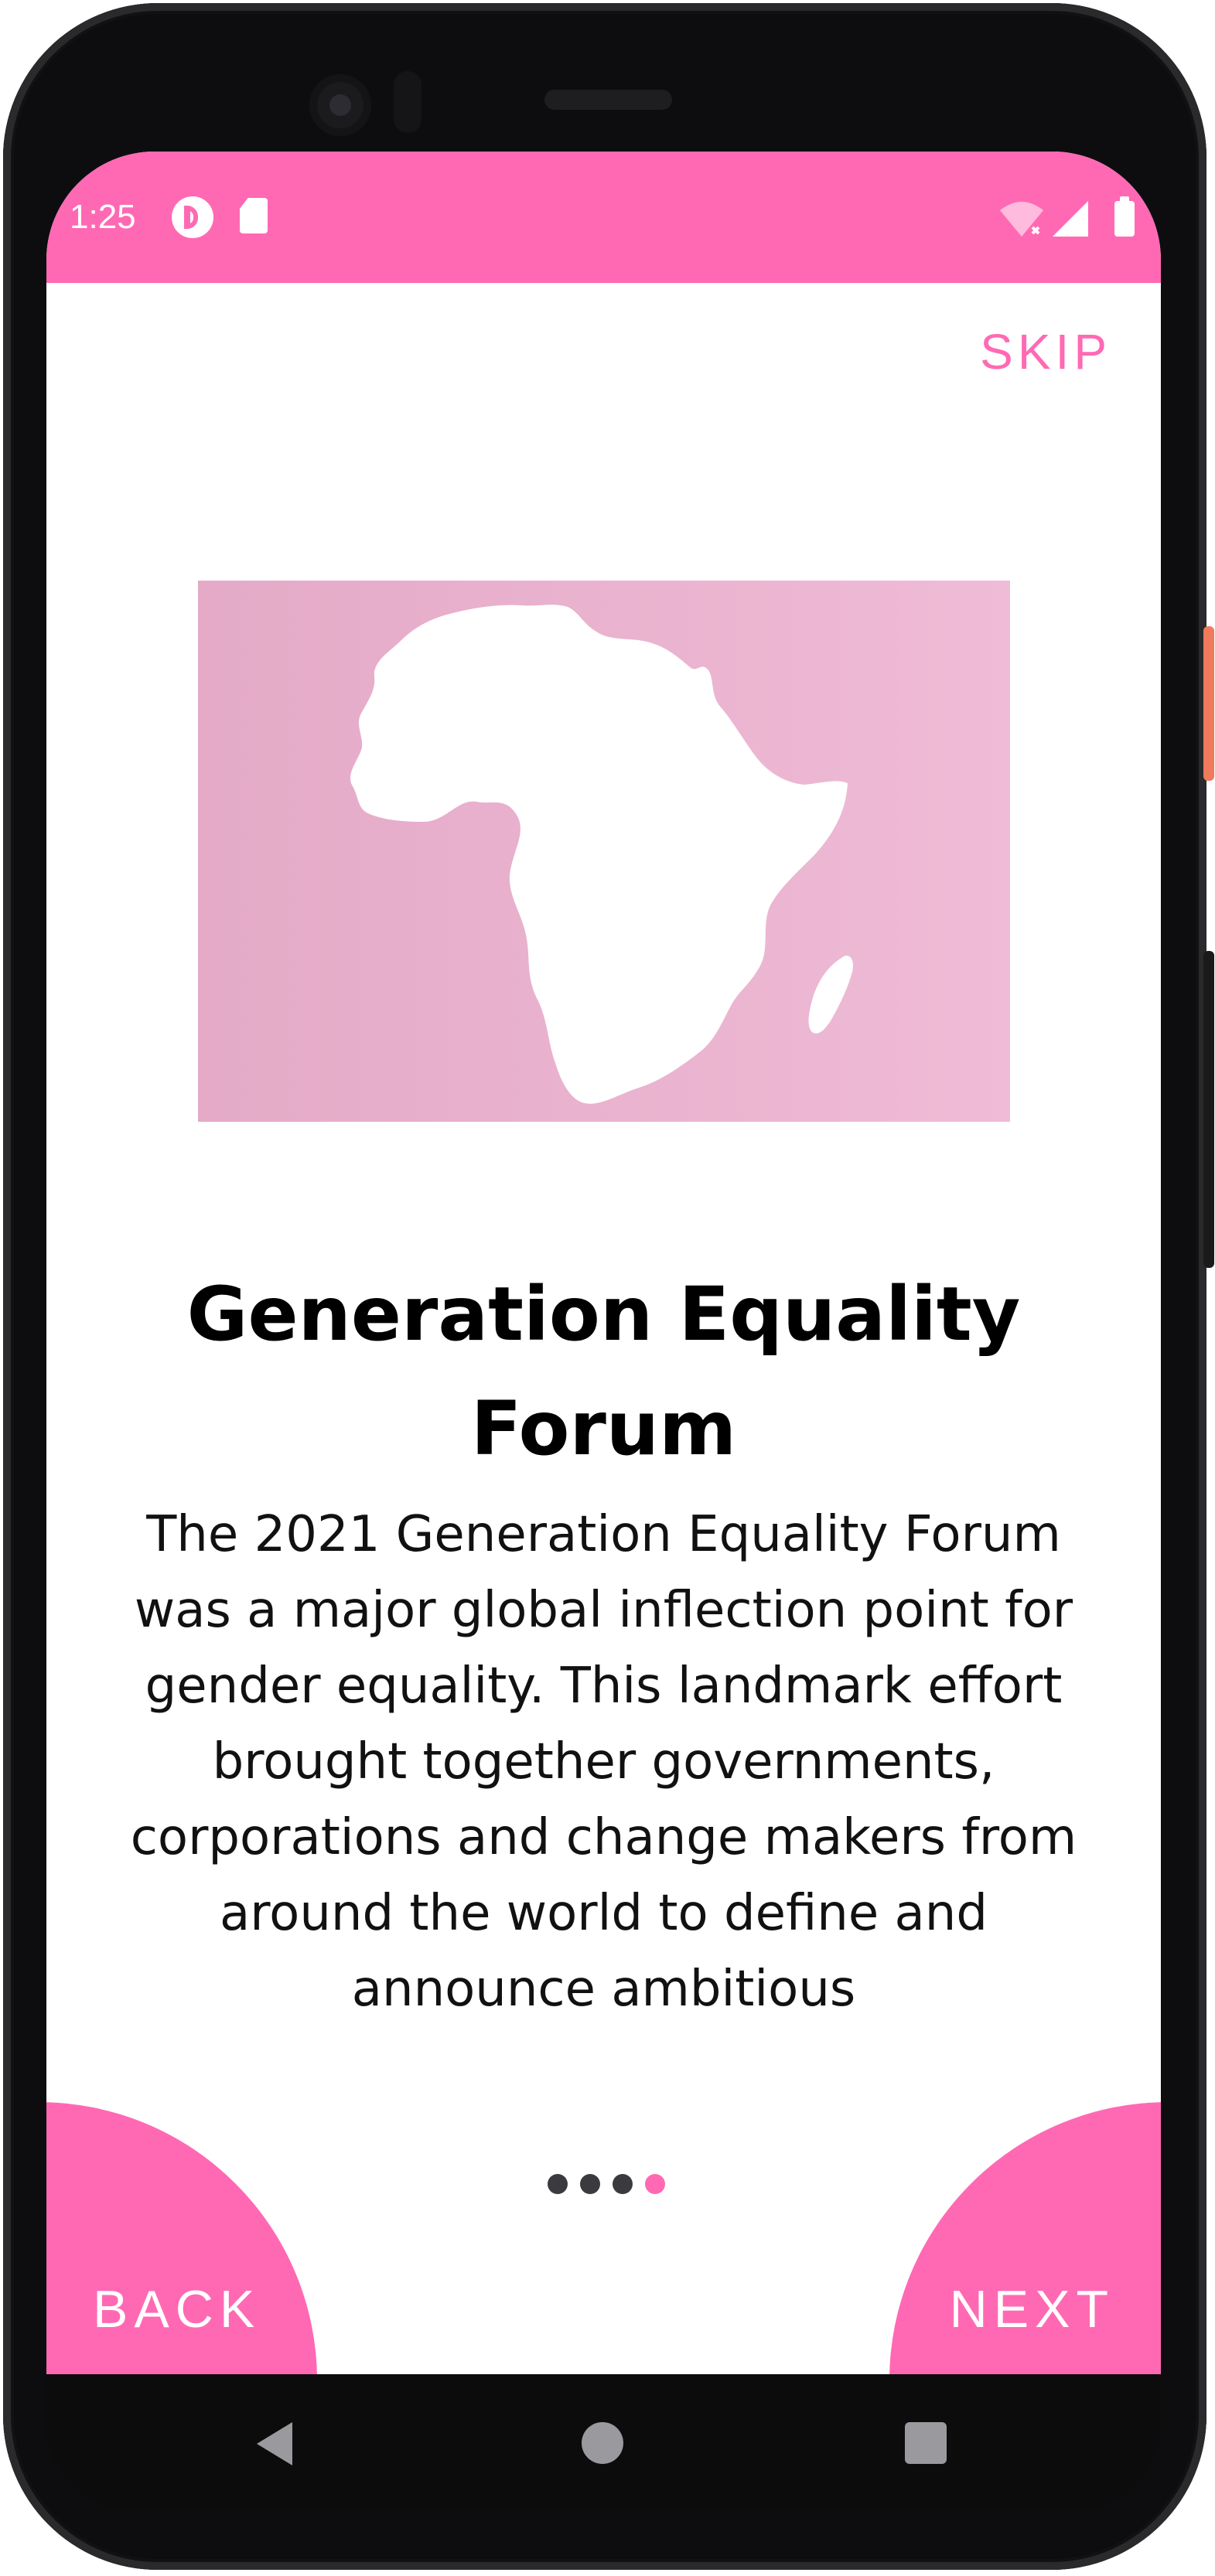 This screenshot has width=1215, height=2576. What do you see at coordinates (606, 2185) in the screenshot?
I see `page-indicator` at bounding box center [606, 2185].